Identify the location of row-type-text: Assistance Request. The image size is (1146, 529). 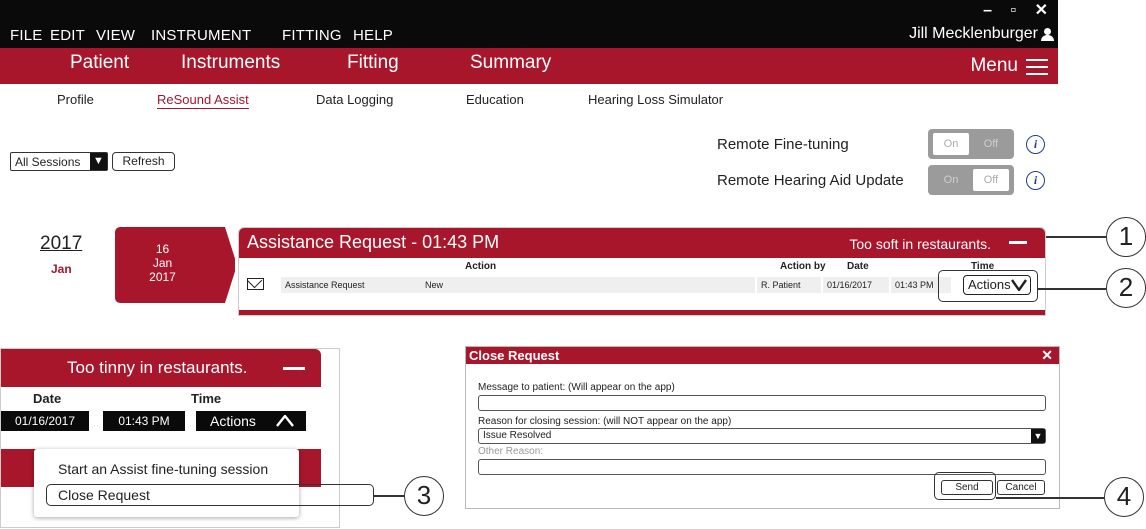
(325, 285).